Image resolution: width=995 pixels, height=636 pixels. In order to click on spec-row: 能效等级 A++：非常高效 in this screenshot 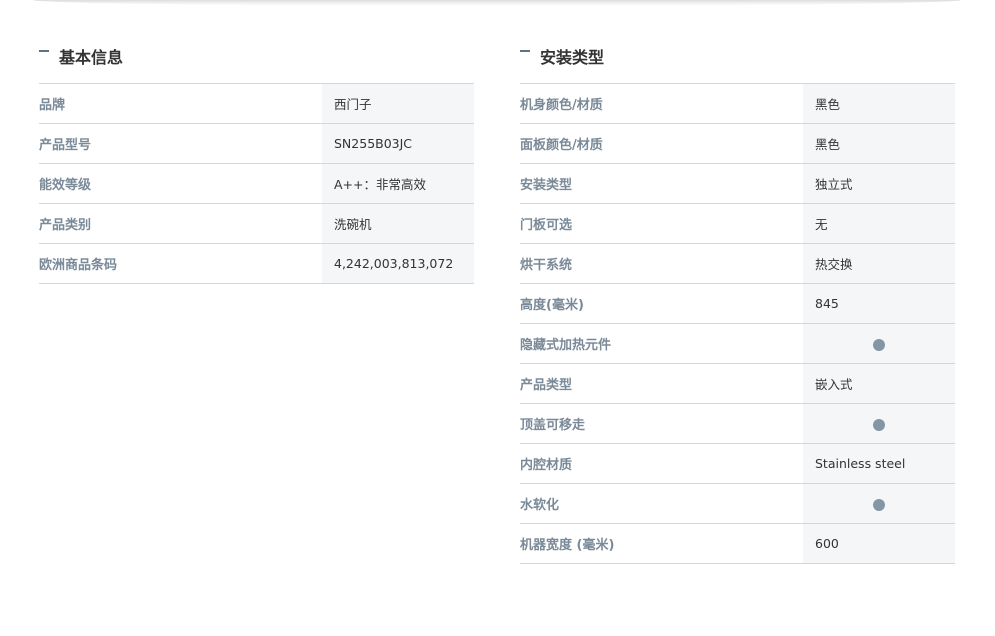, I will do `click(256, 184)`.